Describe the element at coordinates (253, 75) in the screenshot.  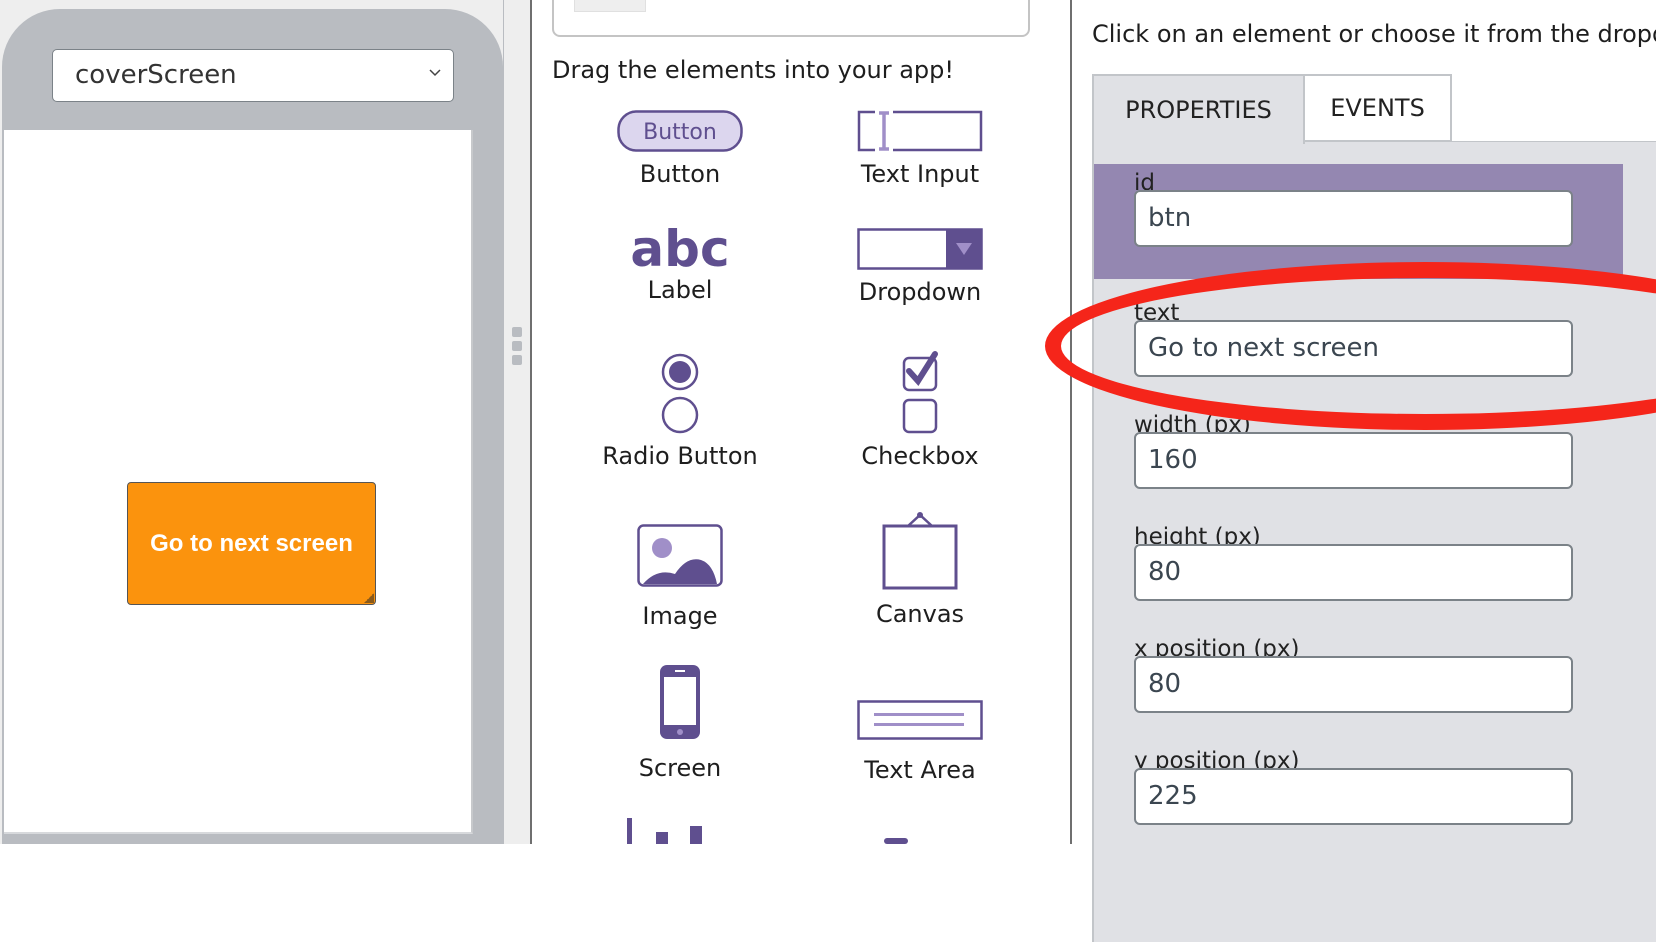
I see `screen-selector-dropdown: coverScreen` at that location.